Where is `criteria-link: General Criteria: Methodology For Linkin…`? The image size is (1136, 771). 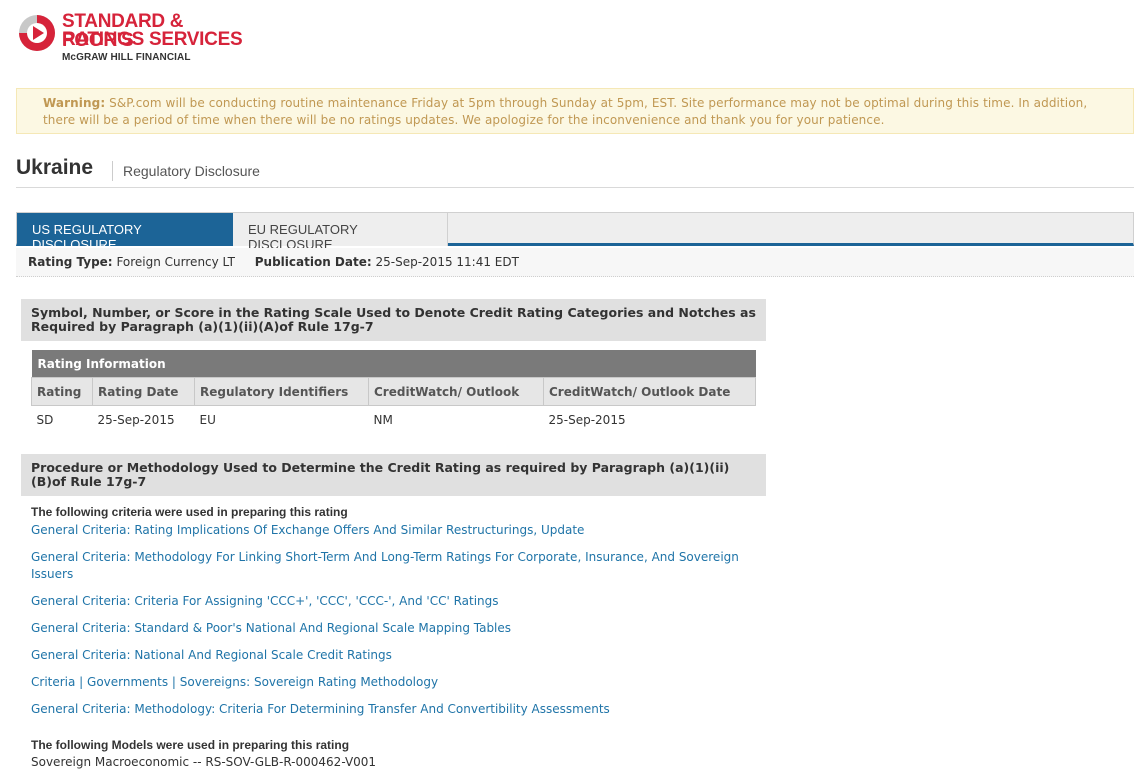
criteria-link: General Criteria: Methodology For Linkin… is located at coordinates (391, 566).